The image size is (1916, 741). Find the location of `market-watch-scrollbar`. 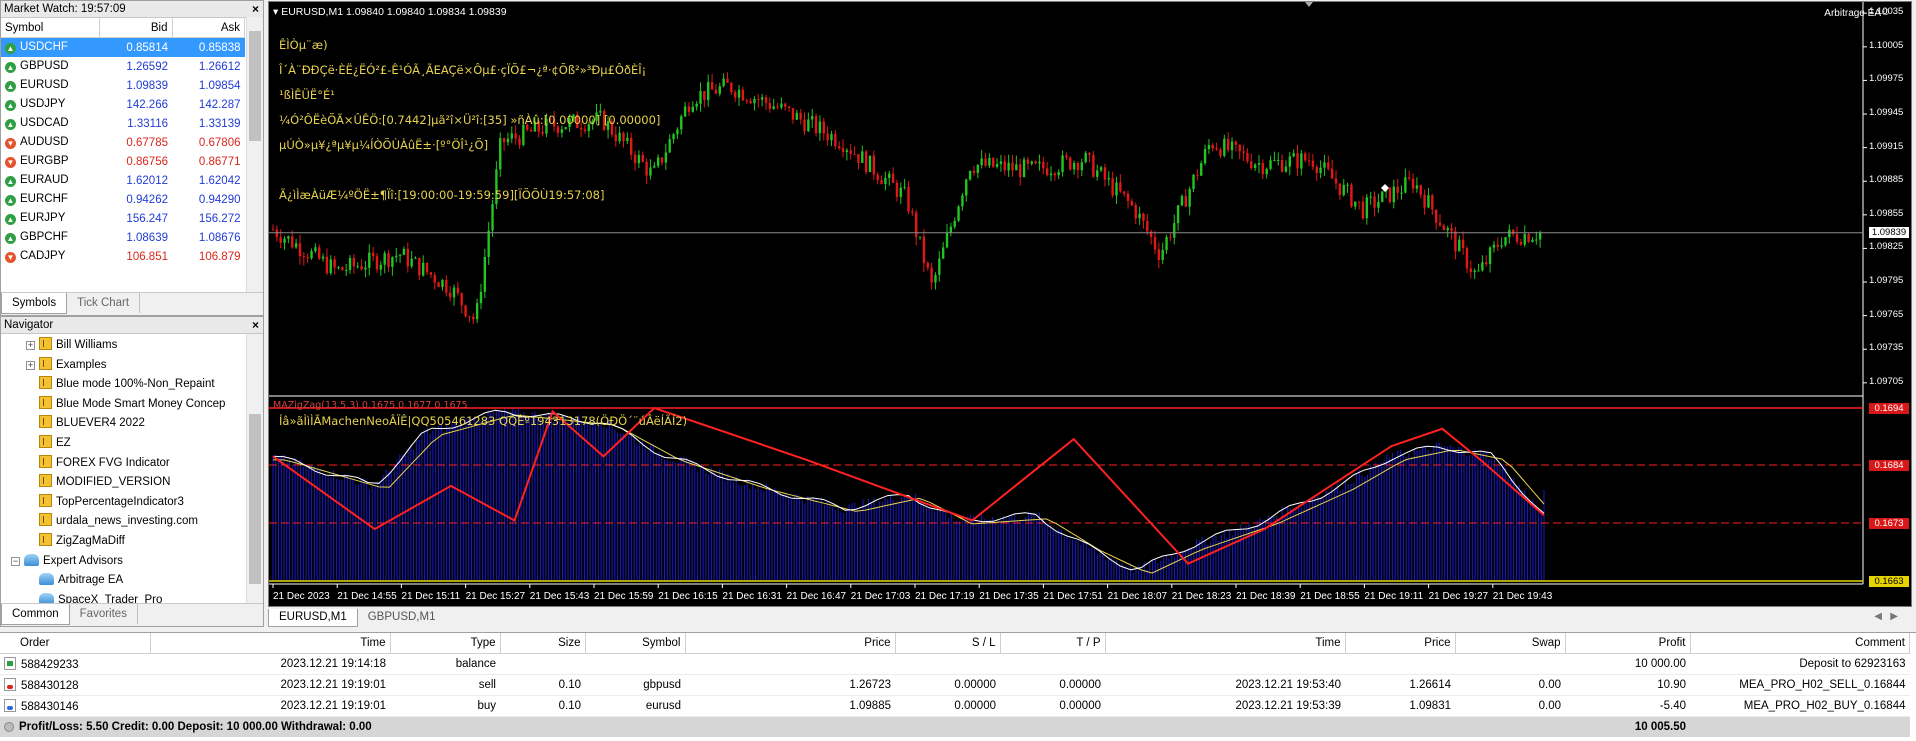

market-watch-scrollbar is located at coordinates (254, 155).